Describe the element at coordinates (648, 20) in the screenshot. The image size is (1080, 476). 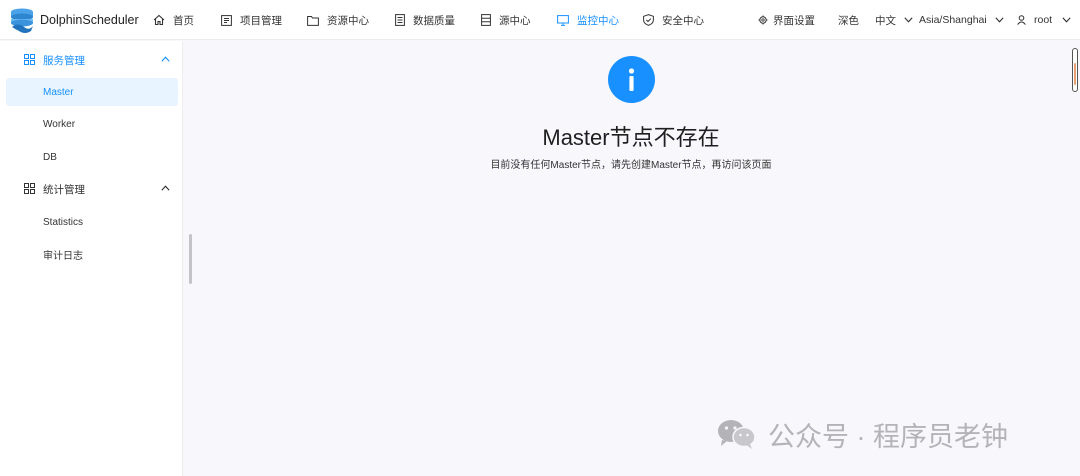
I see `shield-icon` at that location.